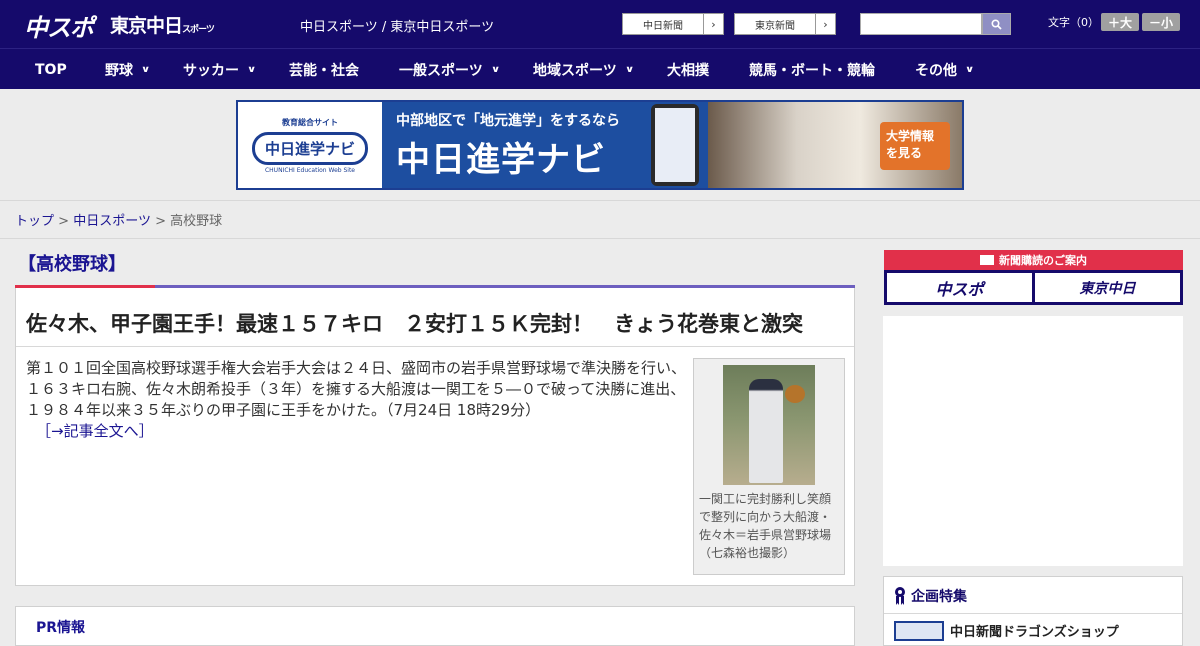 The width and height of the screenshot is (1200, 646). Describe the element at coordinates (211, 70) in the screenshot. I see `nav-item-label: サッカー` at that location.